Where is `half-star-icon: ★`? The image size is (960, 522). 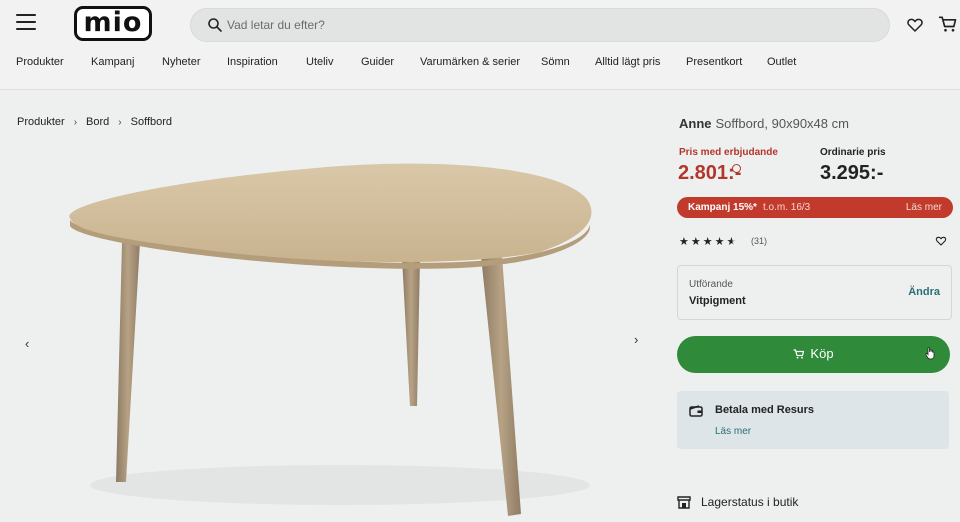 half-star-icon: ★ is located at coordinates (732, 242).